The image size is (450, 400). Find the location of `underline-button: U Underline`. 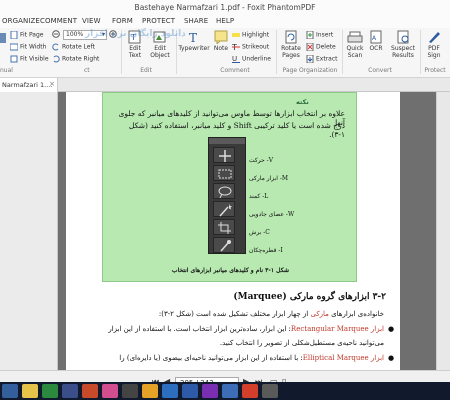

underline-button: U Underline is located at coordinates (251, 59).